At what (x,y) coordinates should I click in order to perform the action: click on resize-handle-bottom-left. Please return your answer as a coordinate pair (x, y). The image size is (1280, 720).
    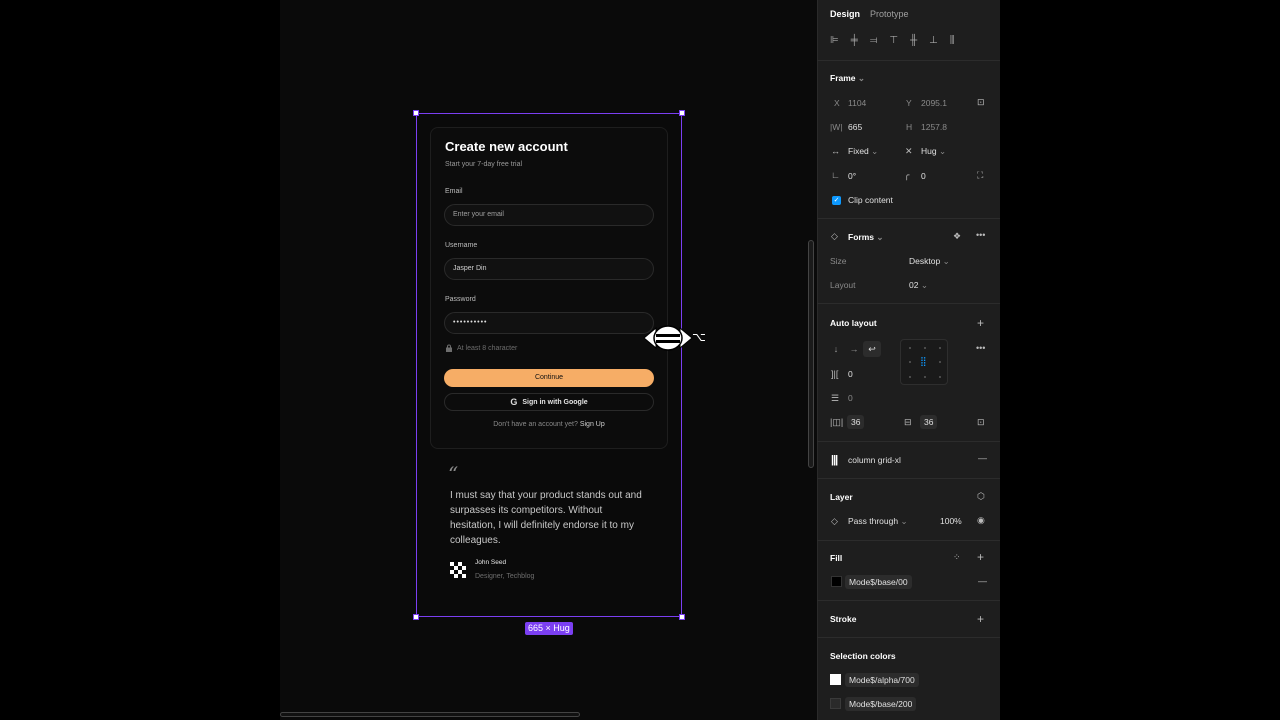
    Looking at the image, I should click on (416, 617).